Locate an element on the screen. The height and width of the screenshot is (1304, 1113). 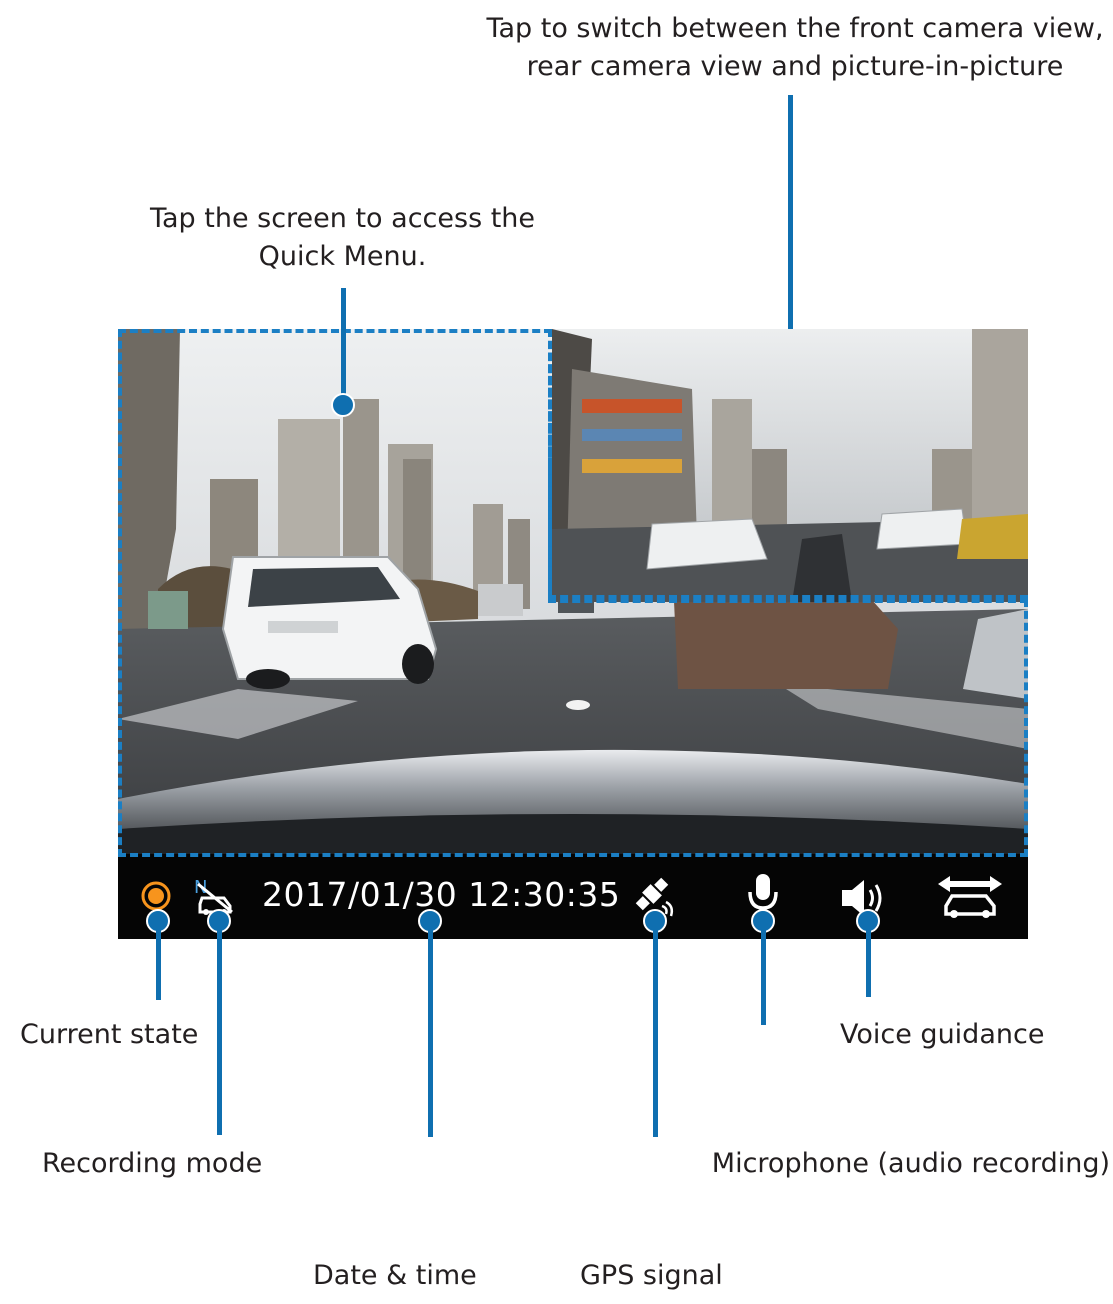
quick-menu-dot is located at coordinates (343, 405).